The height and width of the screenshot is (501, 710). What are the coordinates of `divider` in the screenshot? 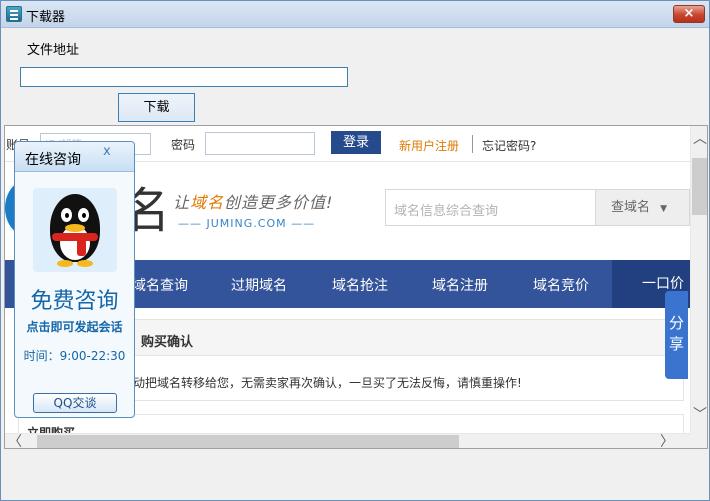 It's located at (472, 144).